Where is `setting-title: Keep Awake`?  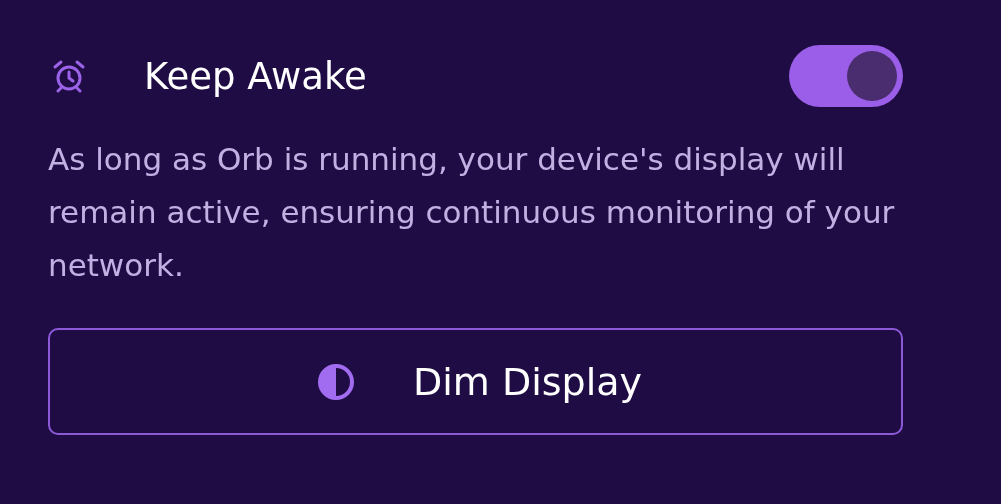
setting-title: Keep Awake is located at coordinates (256, 76).